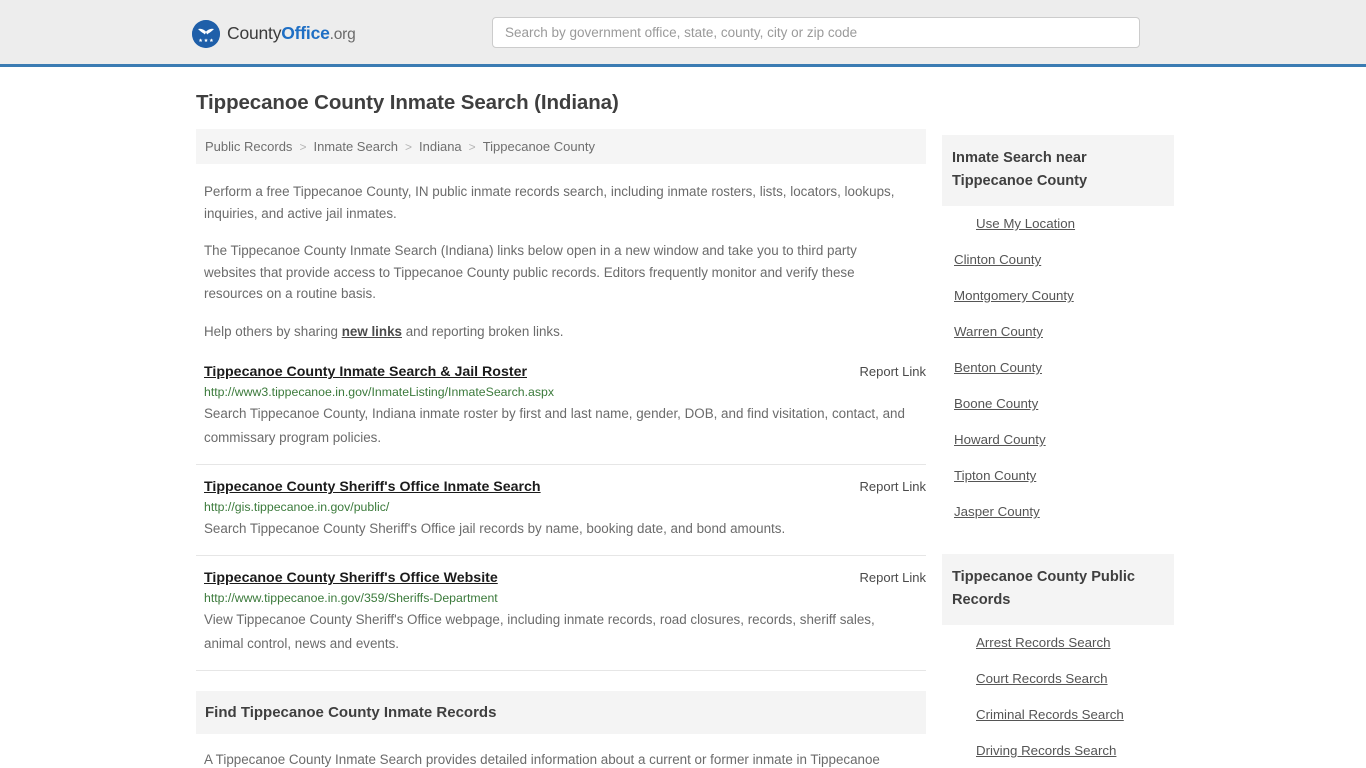 This screenshot has height=768, width=1366. I want to click on search-bar, so click(816, 32).